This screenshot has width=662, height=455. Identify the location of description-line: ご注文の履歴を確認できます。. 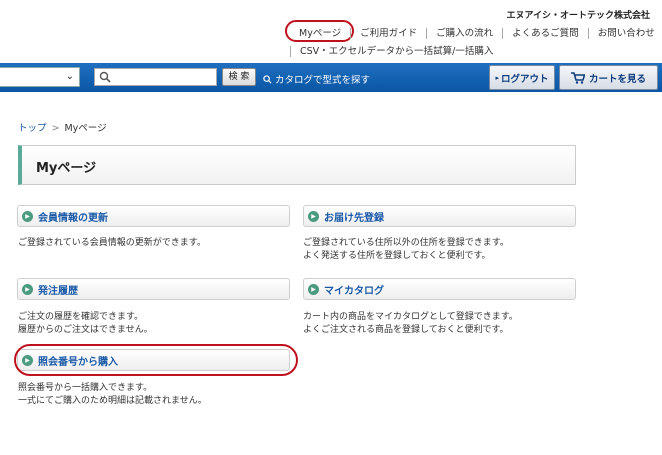
(81, 317).